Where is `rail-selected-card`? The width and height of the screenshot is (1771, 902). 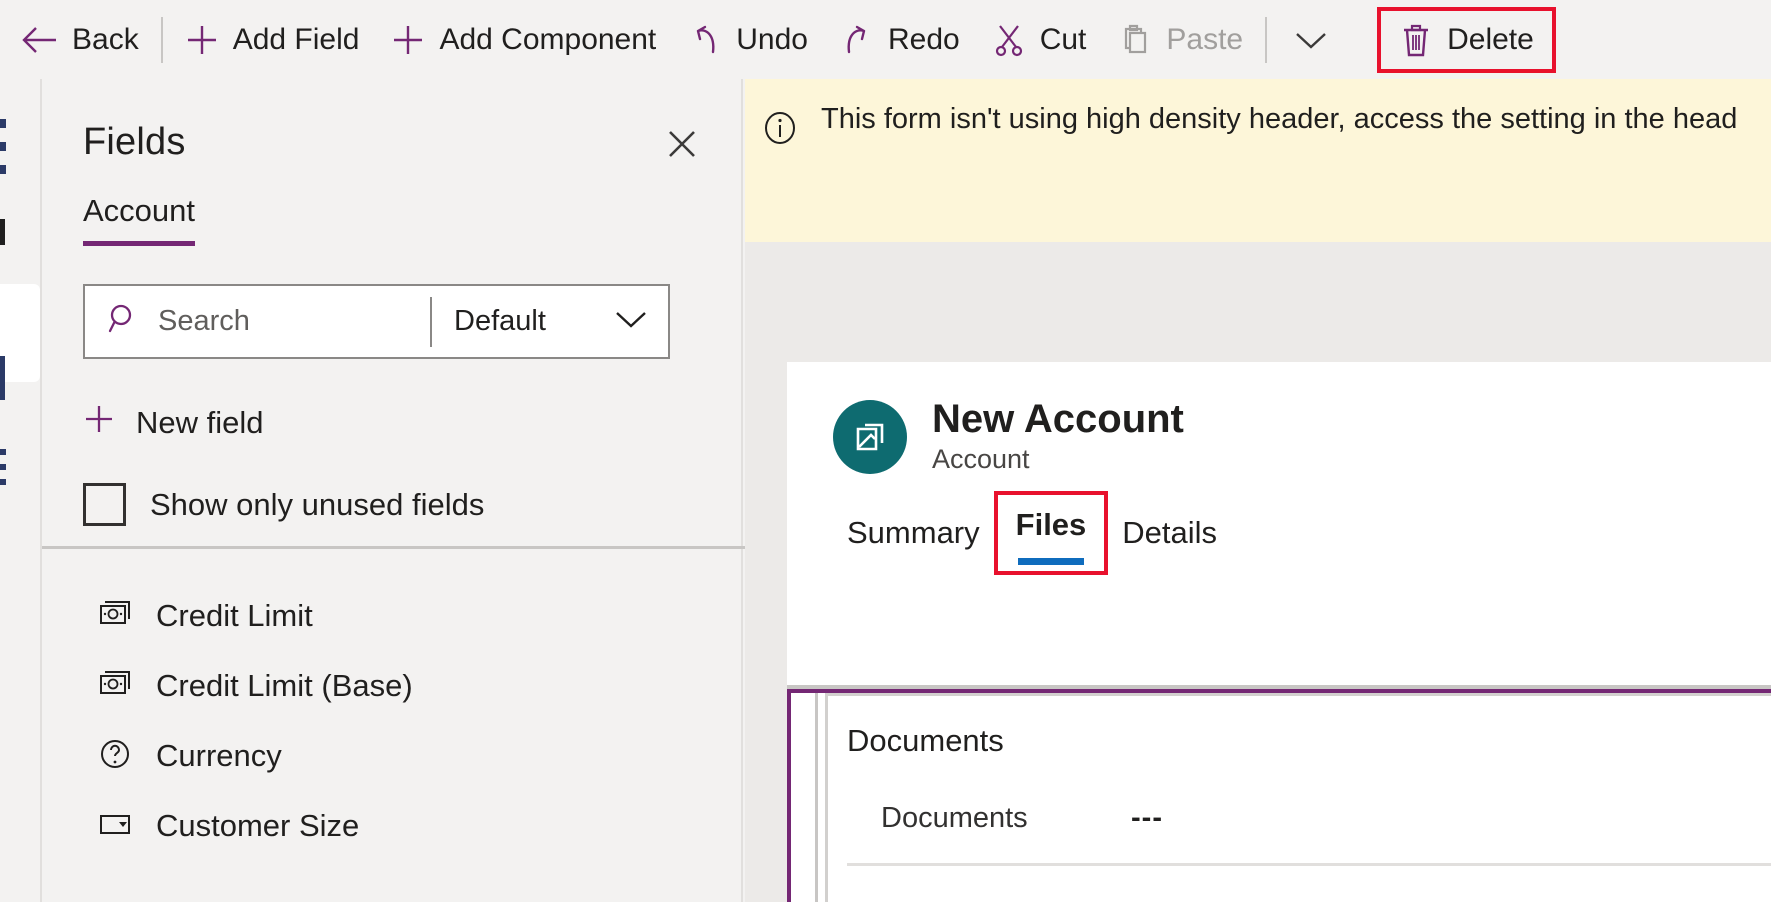 rail-selected-card is located at coordinates (20, 333).